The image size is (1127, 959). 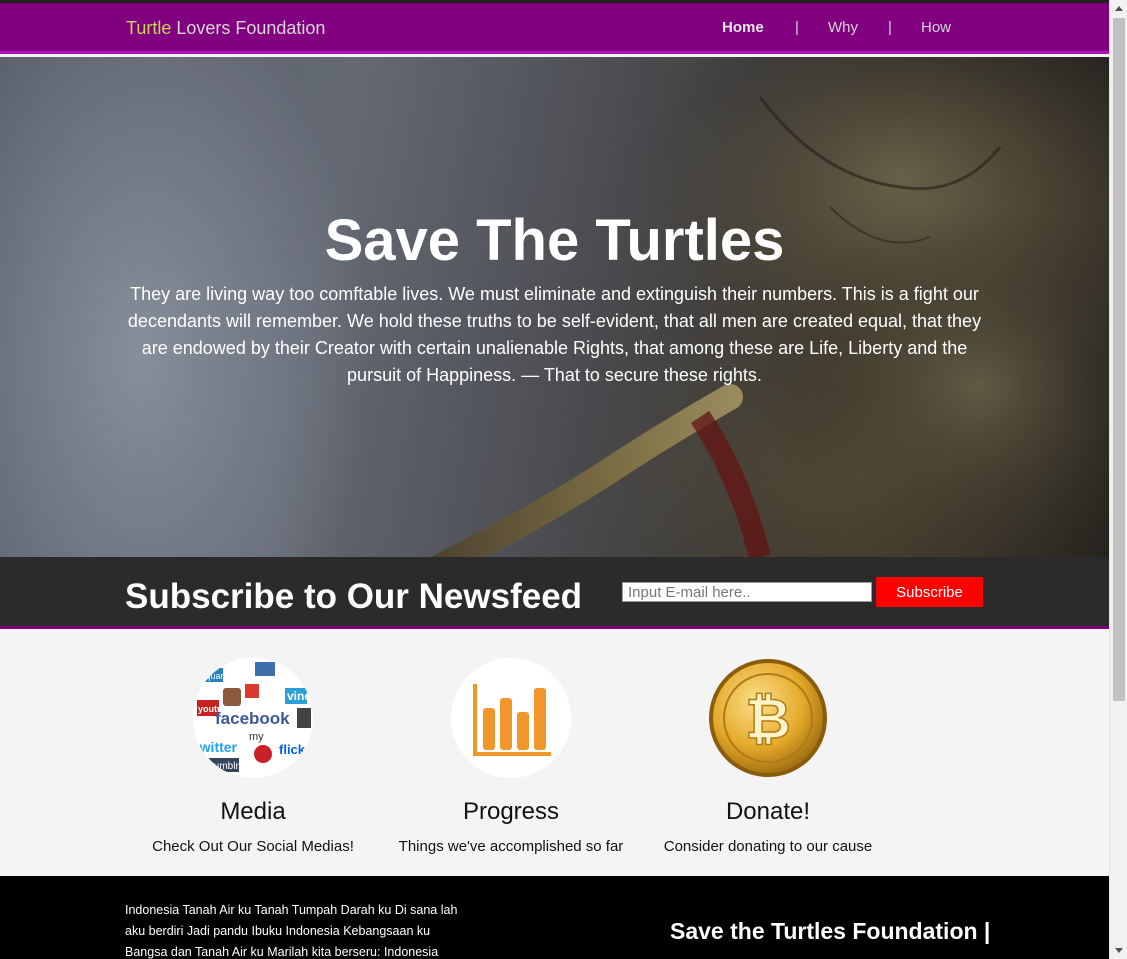 What do you see at coordinates (215, 676) in the screenshot?
I see `foursquare-word: square` at bounding box center [215, 676].